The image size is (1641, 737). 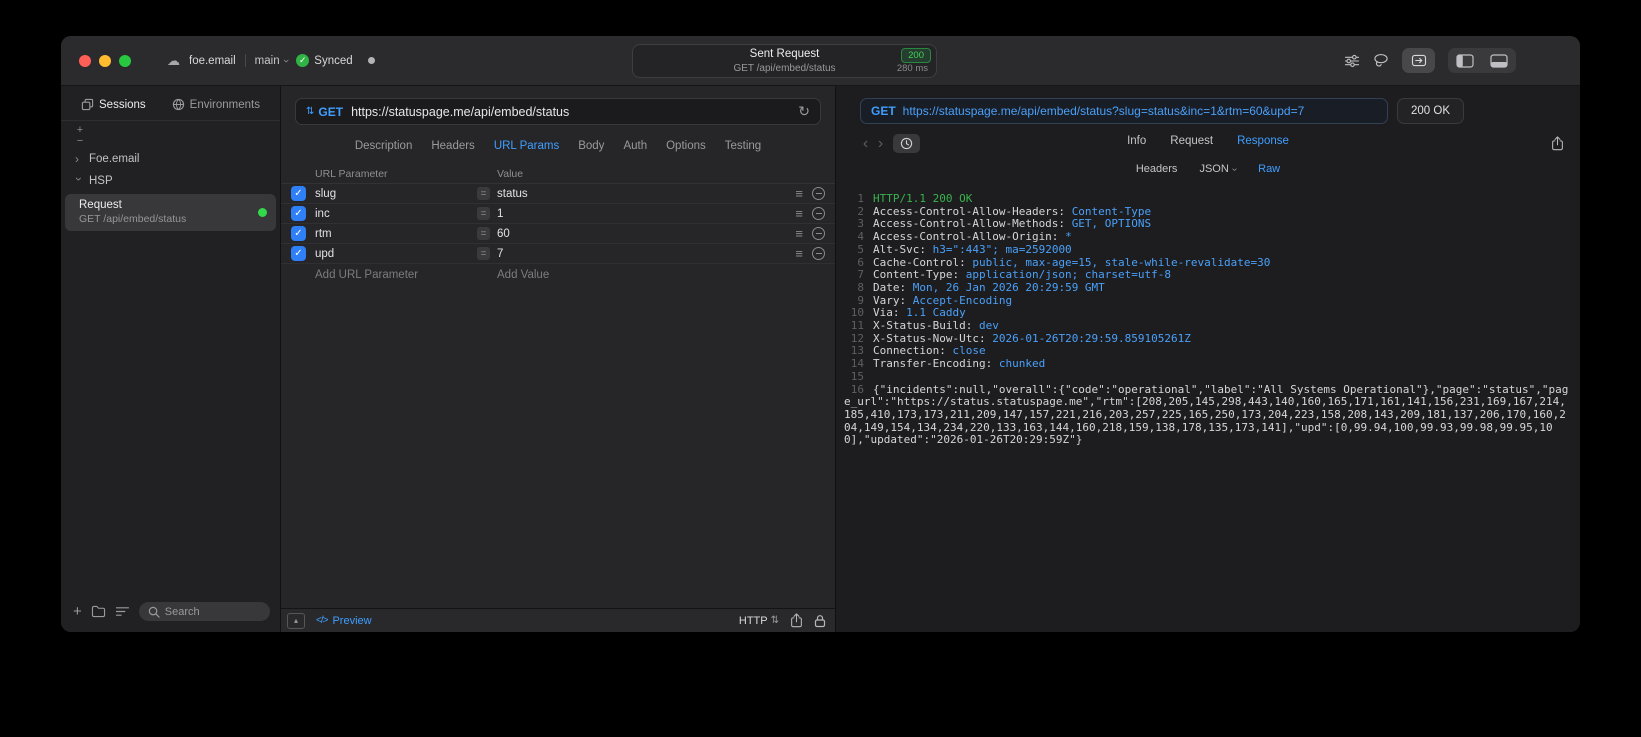 What do you see at coordinates (512, 194) in the screenshot?
I see `param-value: status` at bounding box center [512, 194].